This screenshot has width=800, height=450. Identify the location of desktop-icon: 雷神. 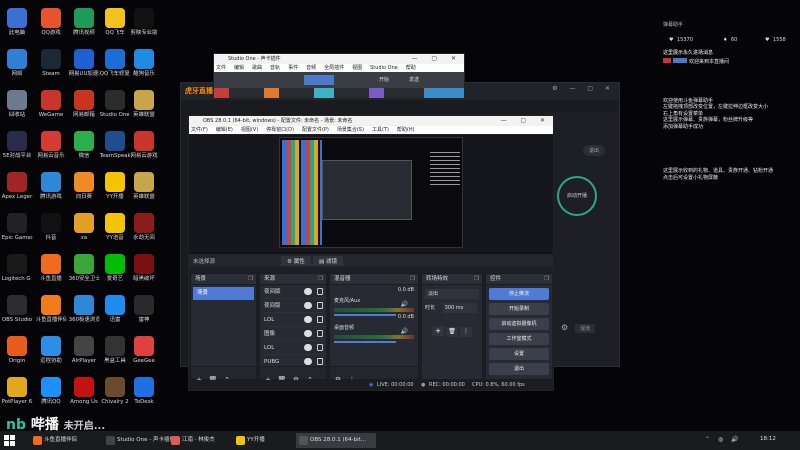
(144, 314).